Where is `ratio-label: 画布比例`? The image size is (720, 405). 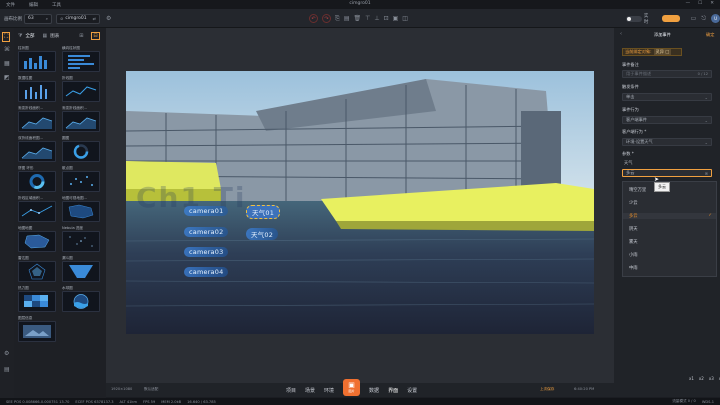 ratio-label: 画布比例 is located at coordinates (13, 19).